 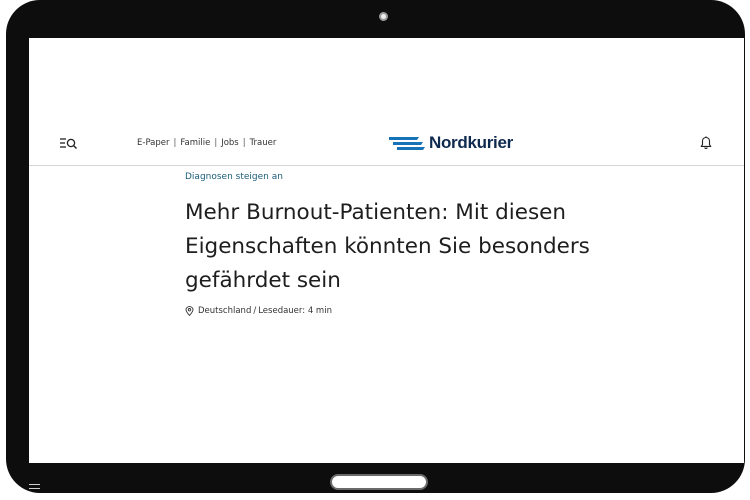 I want to click on nav-link-trauer: Trauer, so click(x=263, y=143).